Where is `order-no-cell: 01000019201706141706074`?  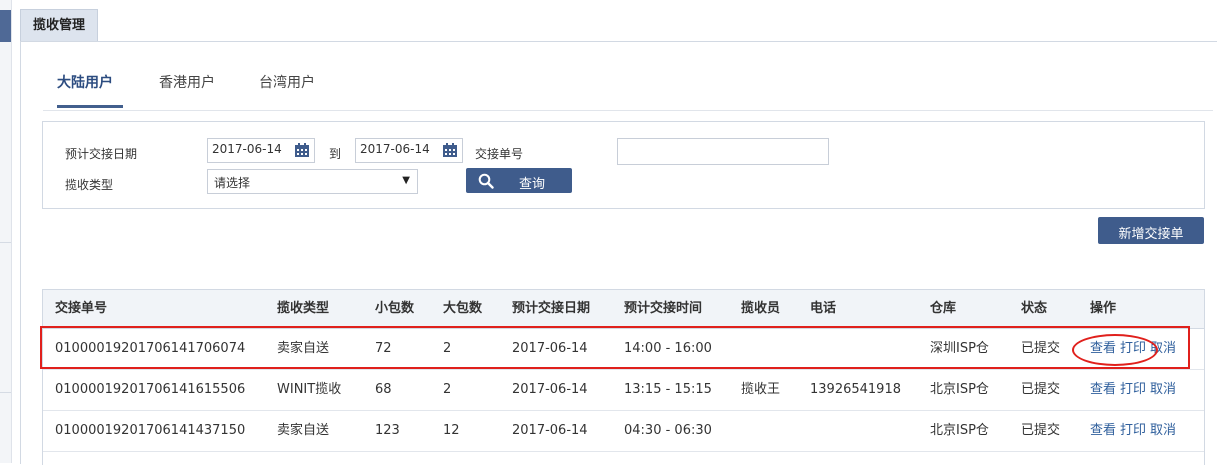 order-no-cell: 01000019201706141706074 is located at coordinates (150, 348).